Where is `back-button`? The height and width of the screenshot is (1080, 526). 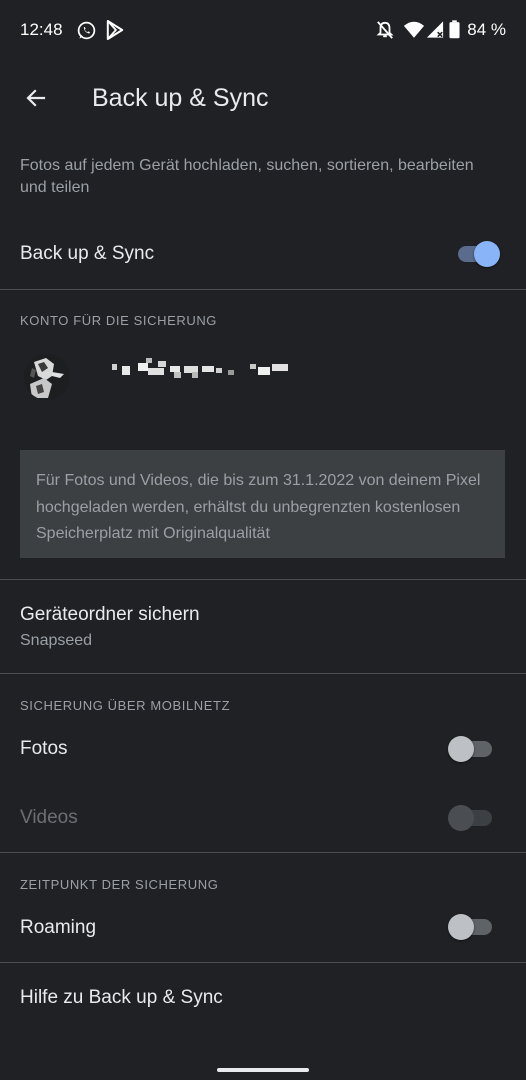
back-button is located at coordinates (36, 98).